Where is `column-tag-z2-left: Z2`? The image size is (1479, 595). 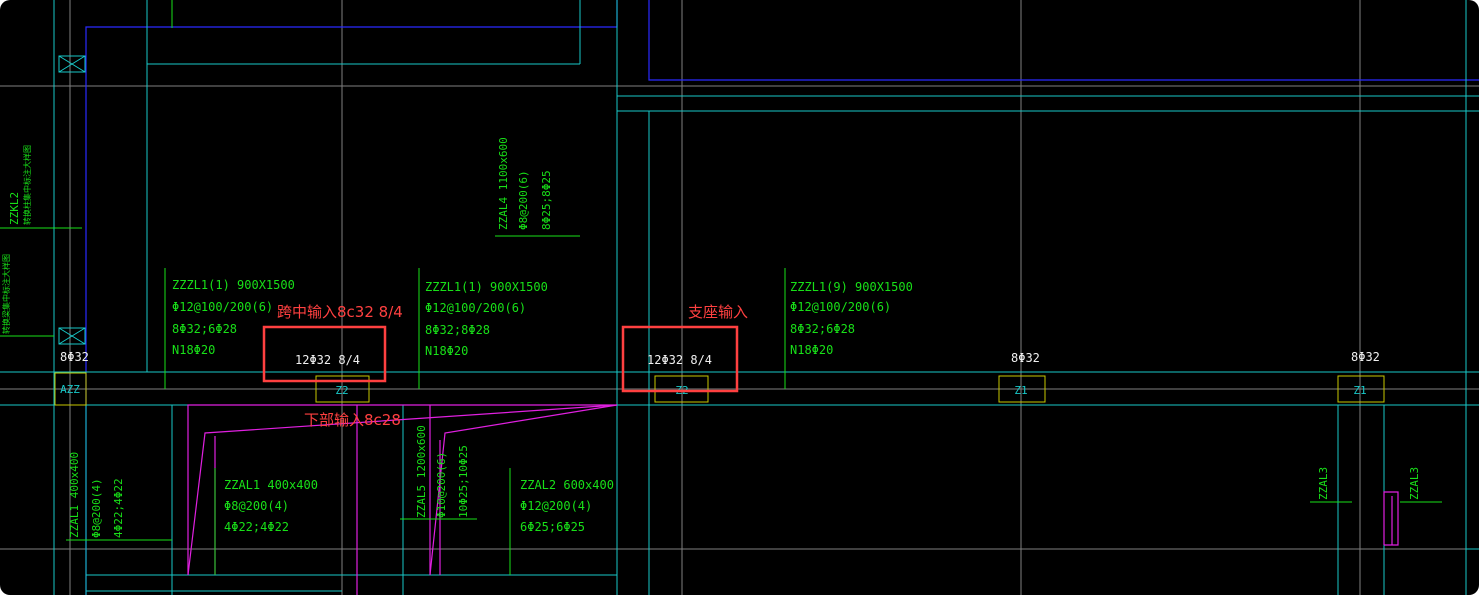
column-tag-z2-left: Z2 is located at coordinates (341, 390).